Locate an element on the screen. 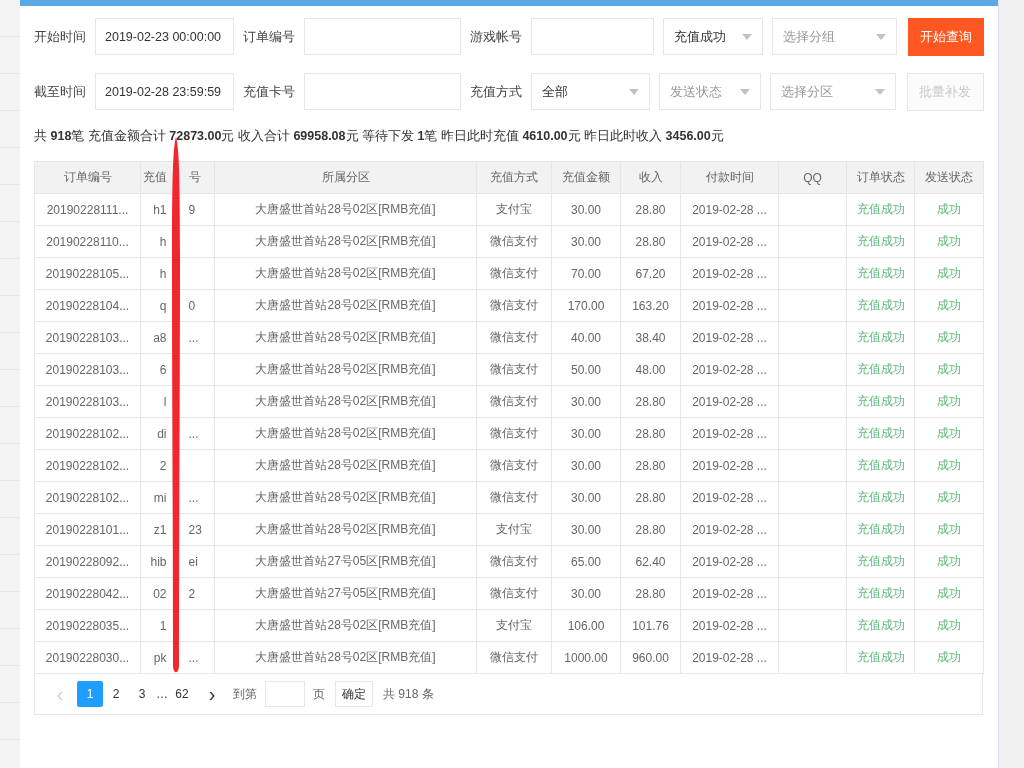  goto-label: 到第 is located at coordinates (245, 694).